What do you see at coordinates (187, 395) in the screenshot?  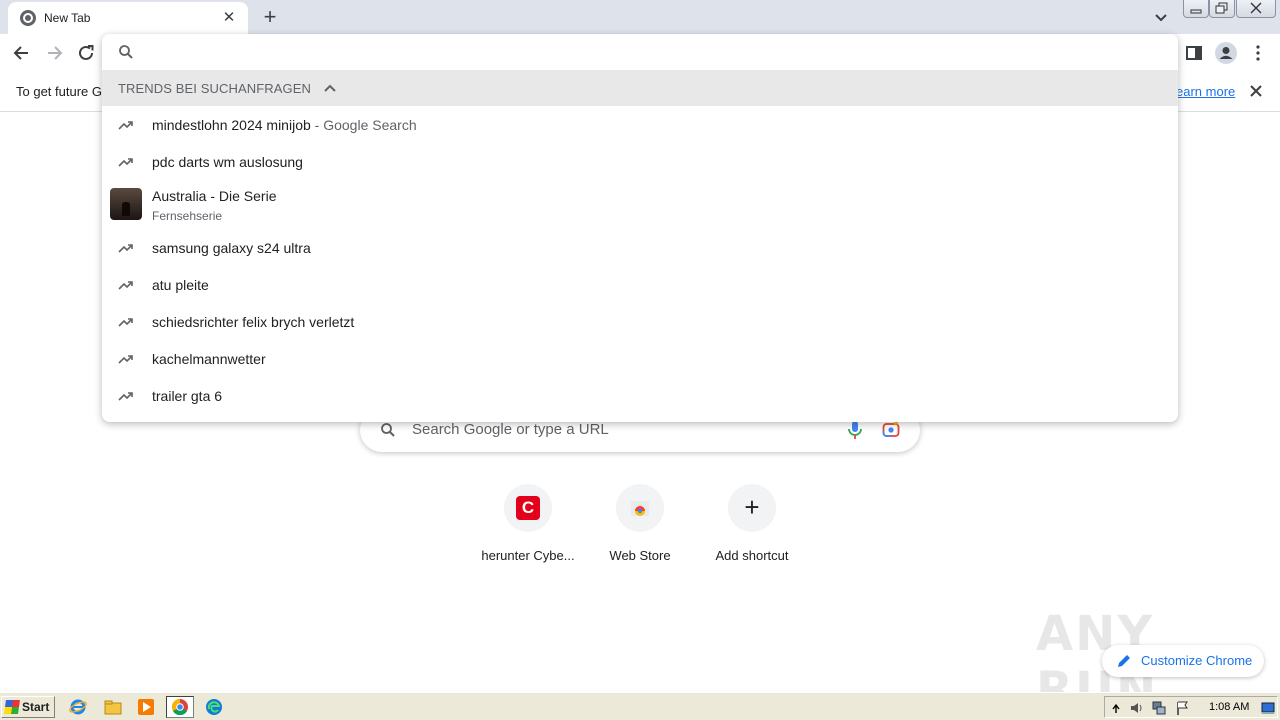 I see `suggestion-text: trailer gta 6` at bounding box center [187, 395].